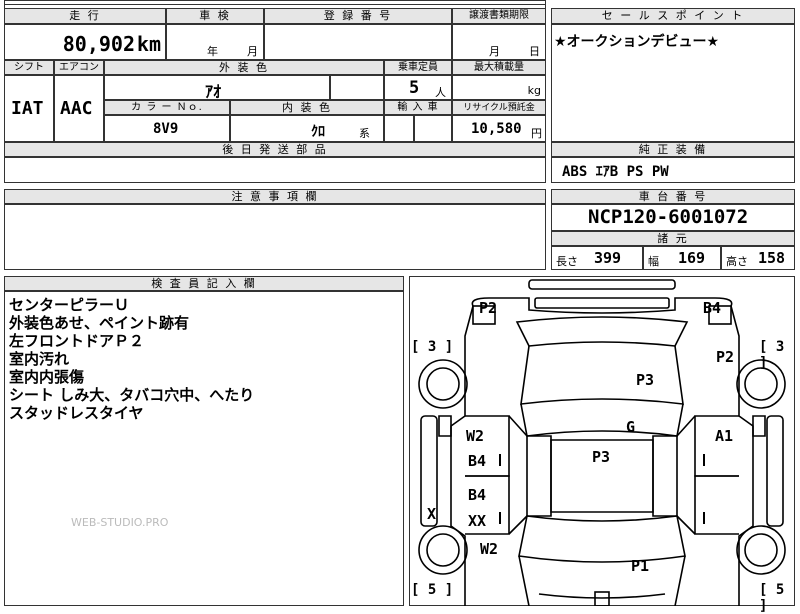 The width and height of the screenshot is (800, 614). Describe the element at coordinates (653, 261) in the screenshot. I see `specs-width-label: 幅` at that location.